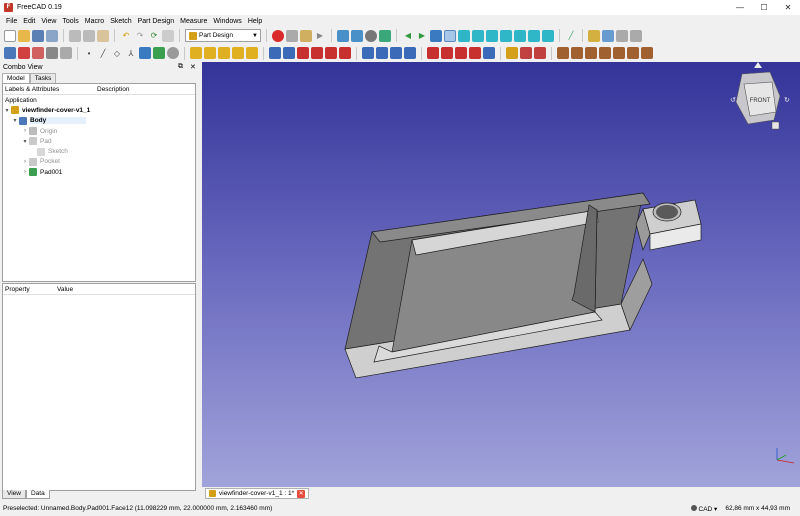  Describe the element at coordinates (571, 36) in the screenshot. I see `measure-distance-icon: ╱` at that location.